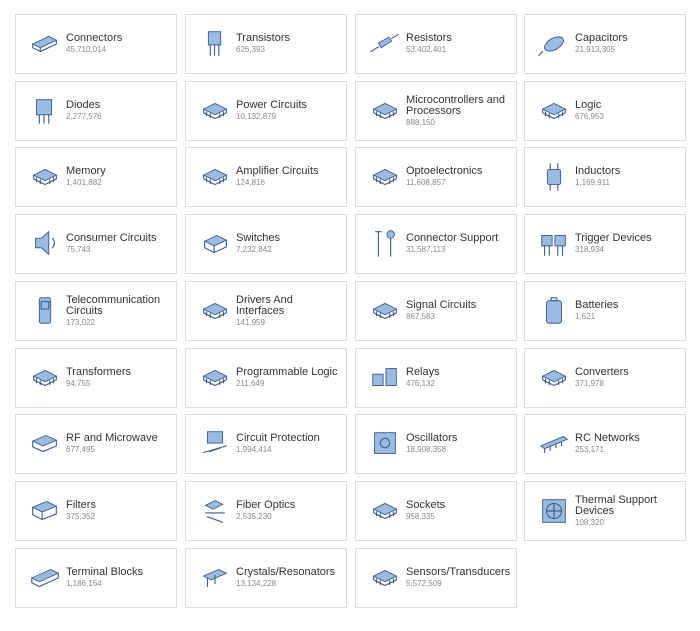 The width and height of the screenshot is (700, 631). I want to click on category-card-telecommunication-circuits: Telecommunication Circuits 173,022, so click(96, 311).